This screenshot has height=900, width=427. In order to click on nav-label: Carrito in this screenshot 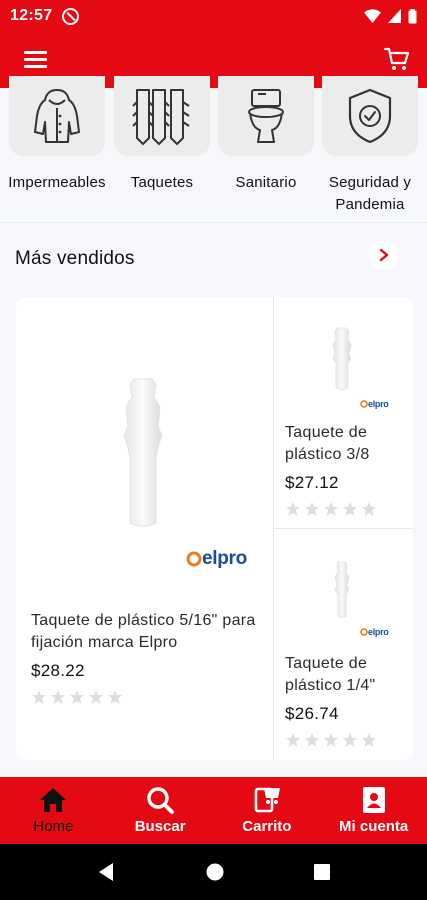, I will do `click(267, 826)`.